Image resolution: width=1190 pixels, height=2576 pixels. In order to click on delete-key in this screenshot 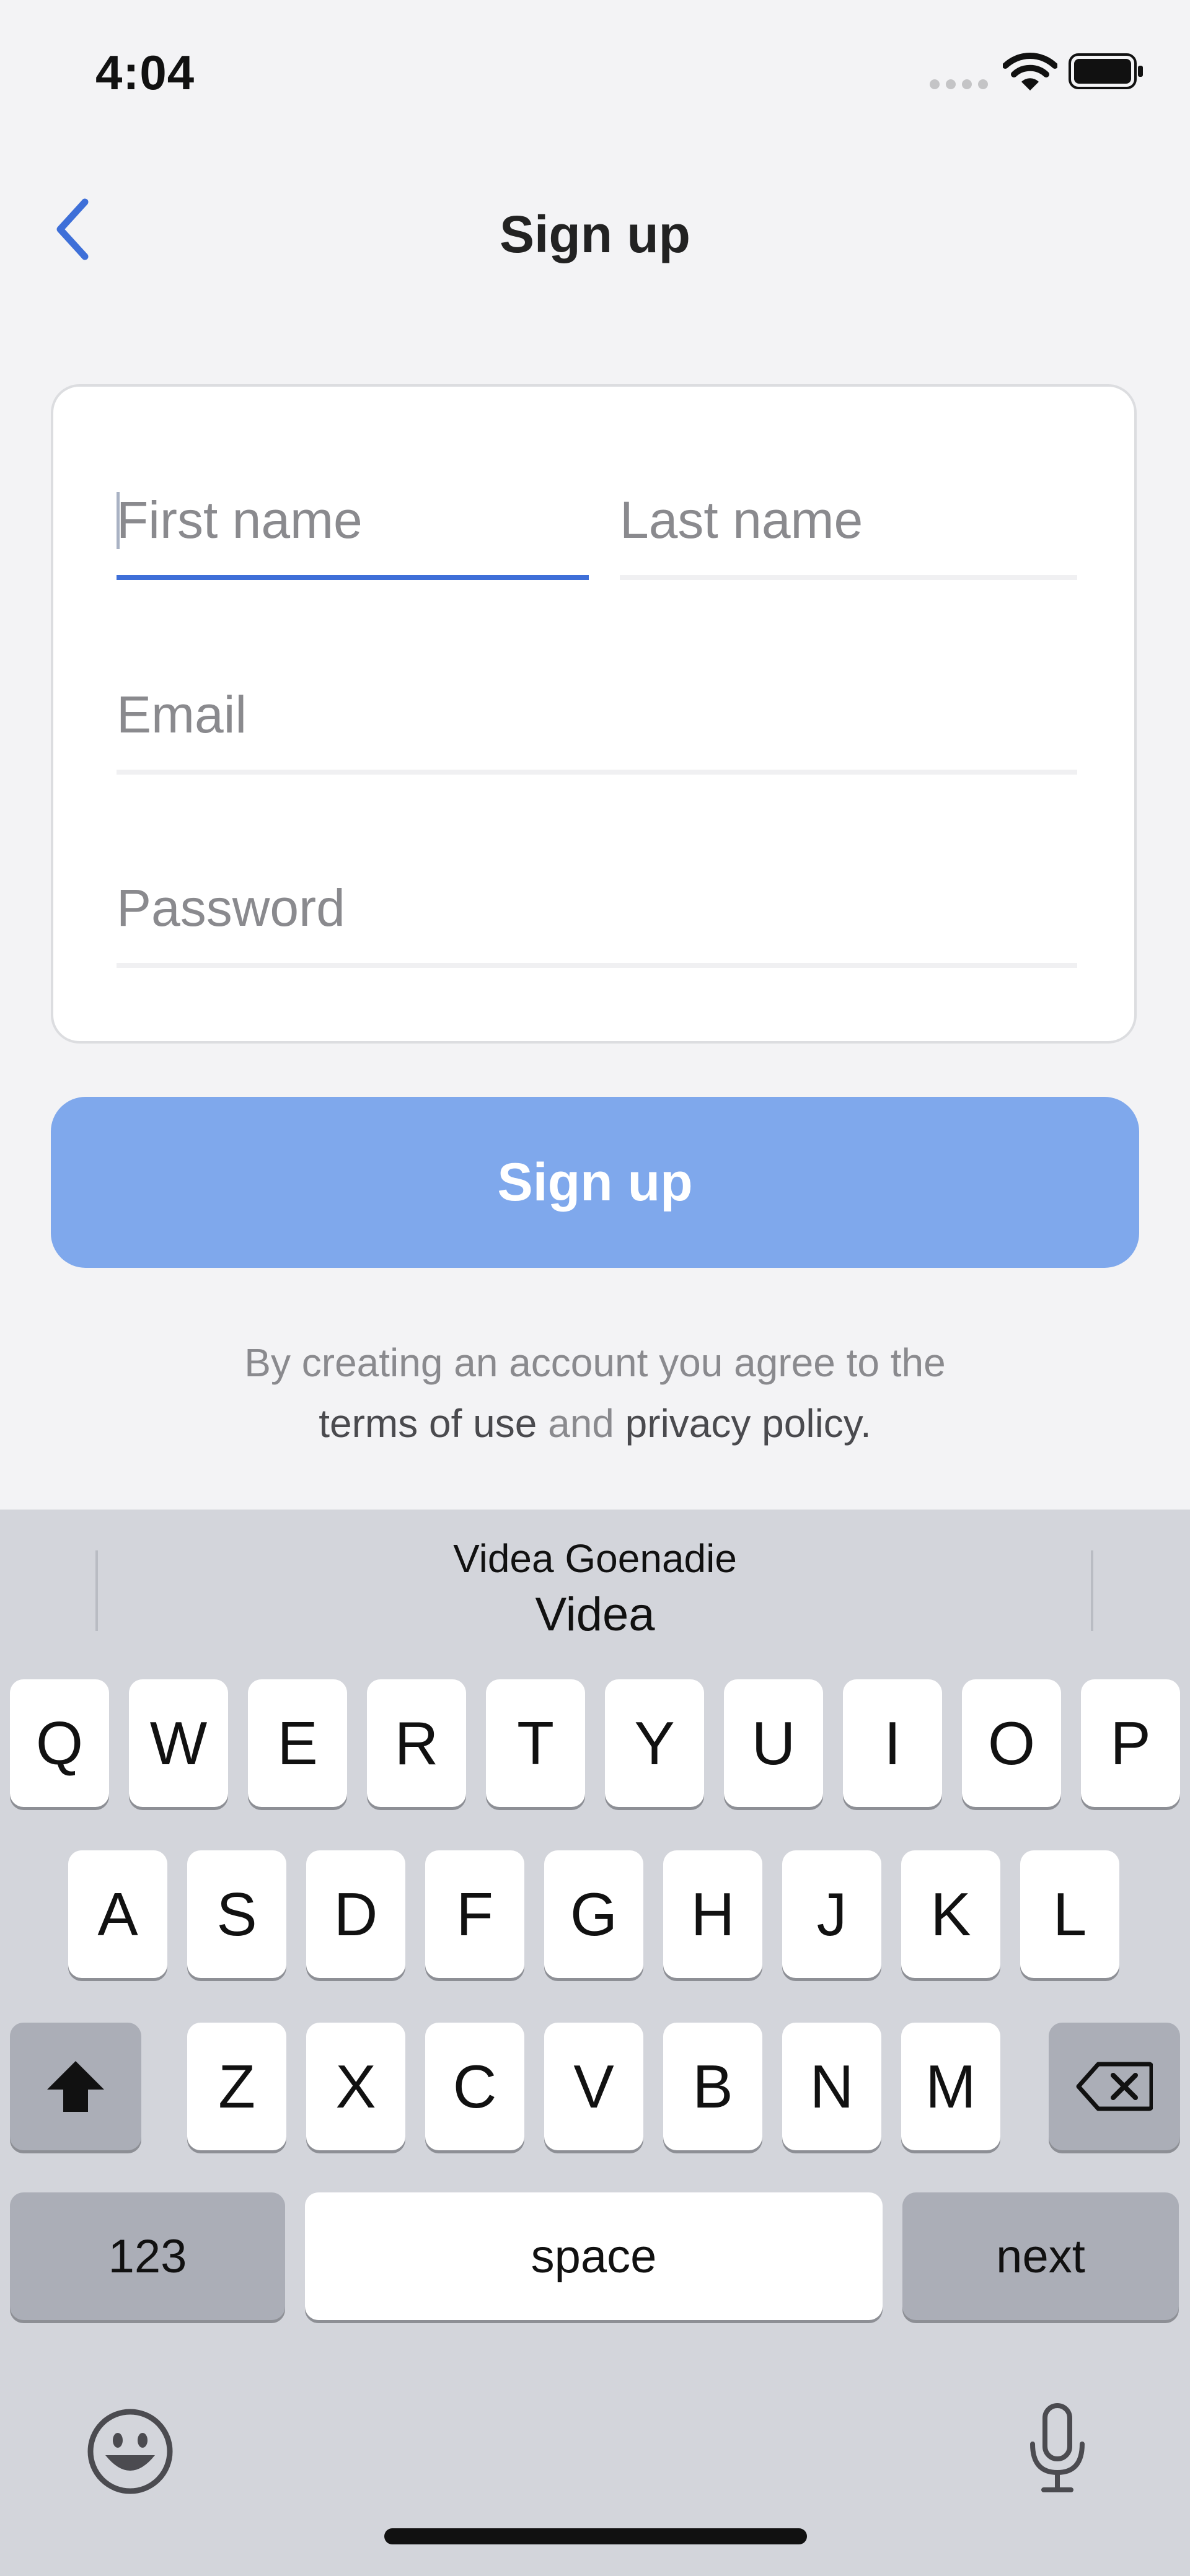, I will do `click(1114, 2086)`.